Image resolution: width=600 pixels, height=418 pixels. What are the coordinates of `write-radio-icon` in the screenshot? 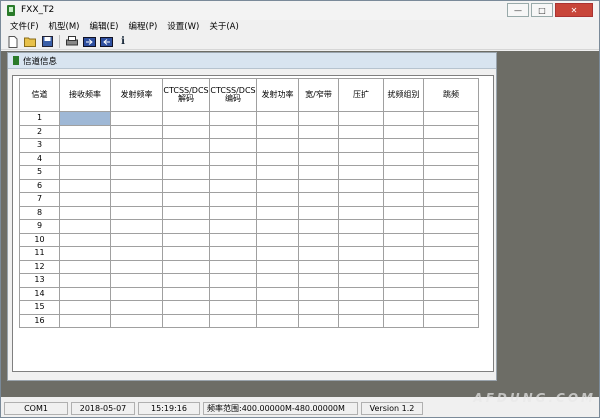 It's located at (106, 41).